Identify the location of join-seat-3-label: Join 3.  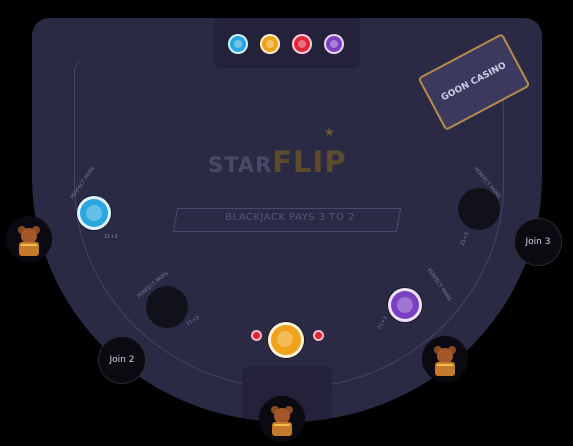
(538, 242).